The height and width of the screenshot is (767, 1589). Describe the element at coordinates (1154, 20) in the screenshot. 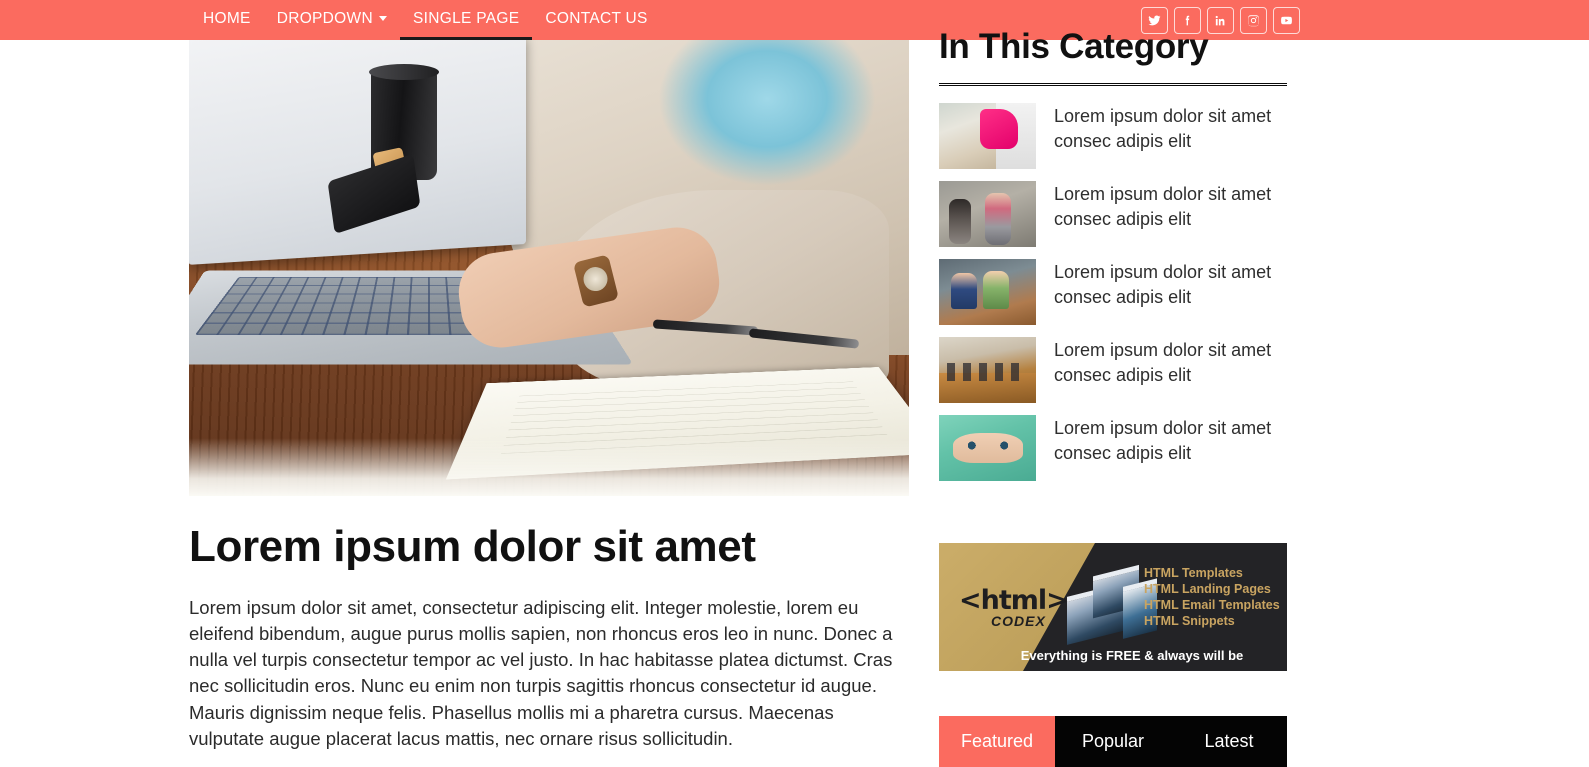

I see `twitter-icon` at that location.